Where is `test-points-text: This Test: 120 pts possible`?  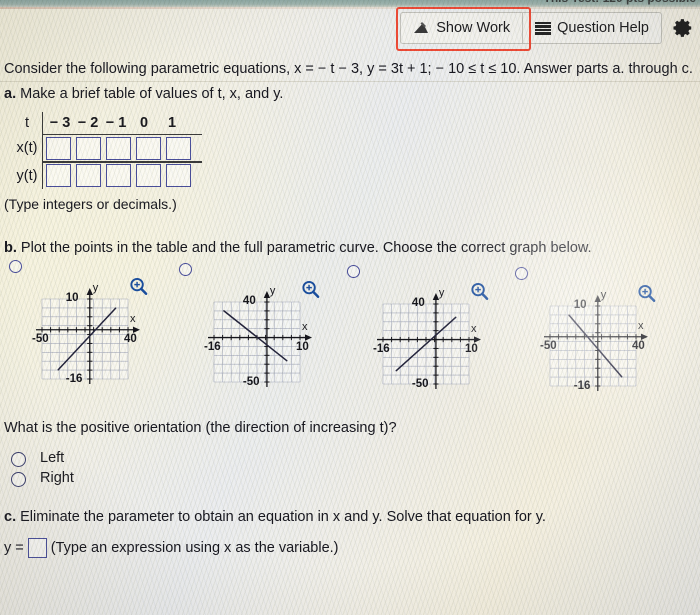
test-points-text: This Test: 120 pts possible is located at coordinates (620, 2).